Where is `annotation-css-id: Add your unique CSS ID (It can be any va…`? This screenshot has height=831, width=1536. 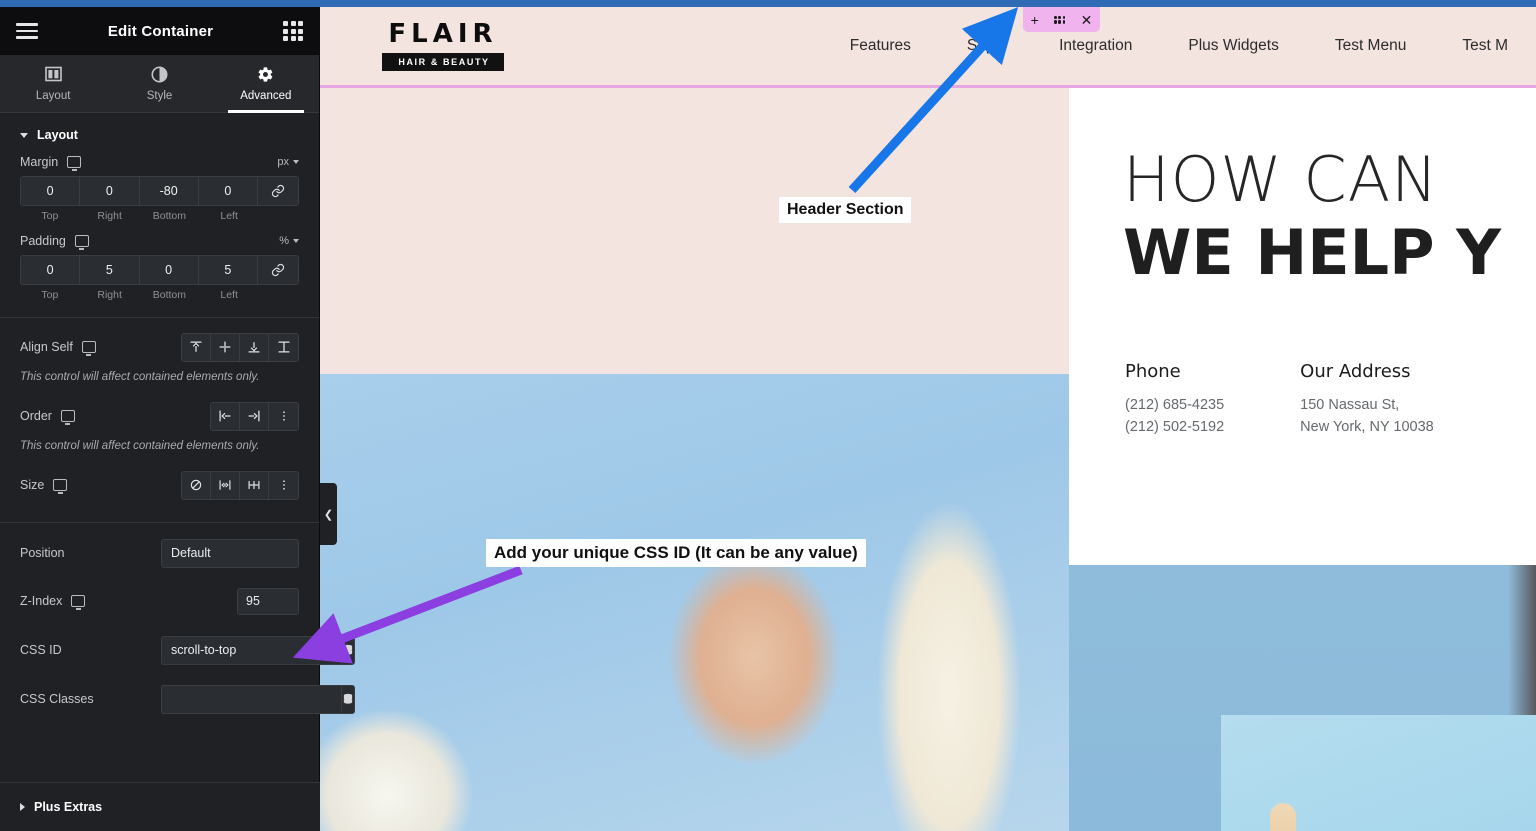 annotation-css-id: Add your unique CSS ID (It can be any va… is located at coordinates (676, 553).